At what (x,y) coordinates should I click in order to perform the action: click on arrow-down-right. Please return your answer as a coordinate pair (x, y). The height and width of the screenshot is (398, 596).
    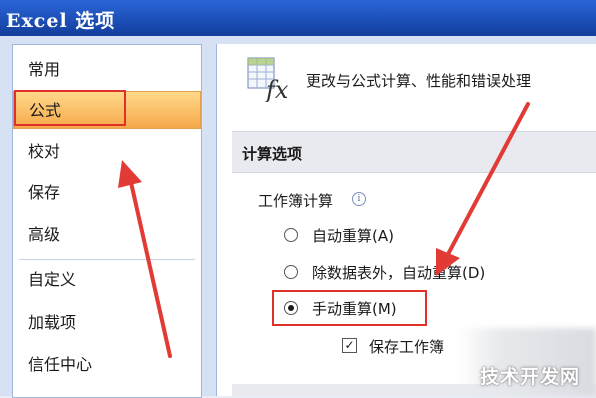
    Looking at the image, I should click on (483, 189).